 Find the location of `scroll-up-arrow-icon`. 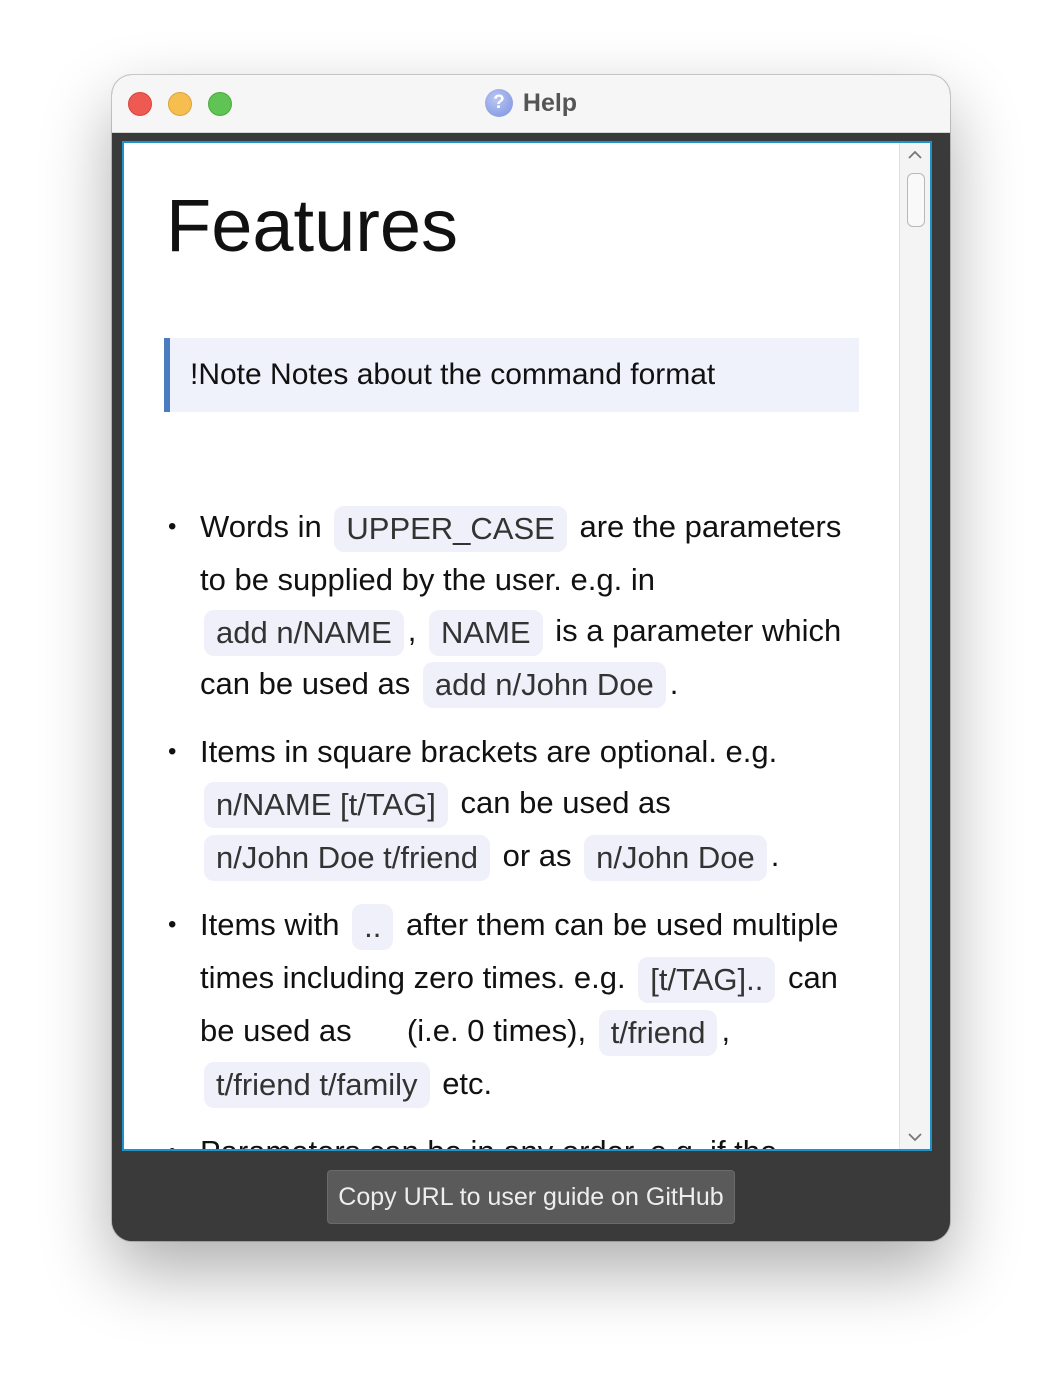

scroll-up-arrow-icon is located at coordinates (915, 155).